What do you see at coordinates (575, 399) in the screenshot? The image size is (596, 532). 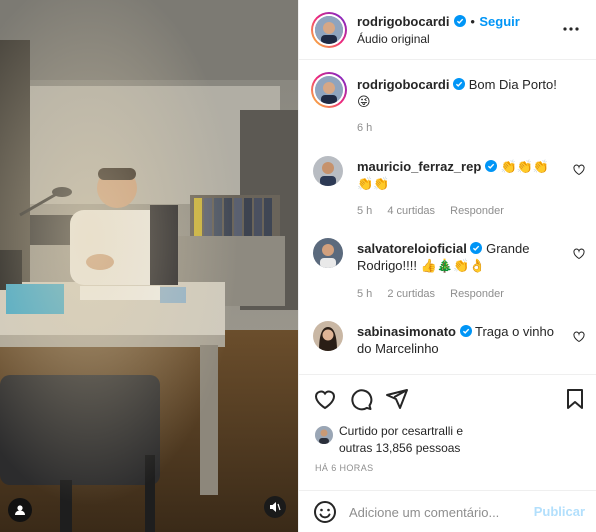 I see `save-bookmark-icon` at bounding box center [575, 399].